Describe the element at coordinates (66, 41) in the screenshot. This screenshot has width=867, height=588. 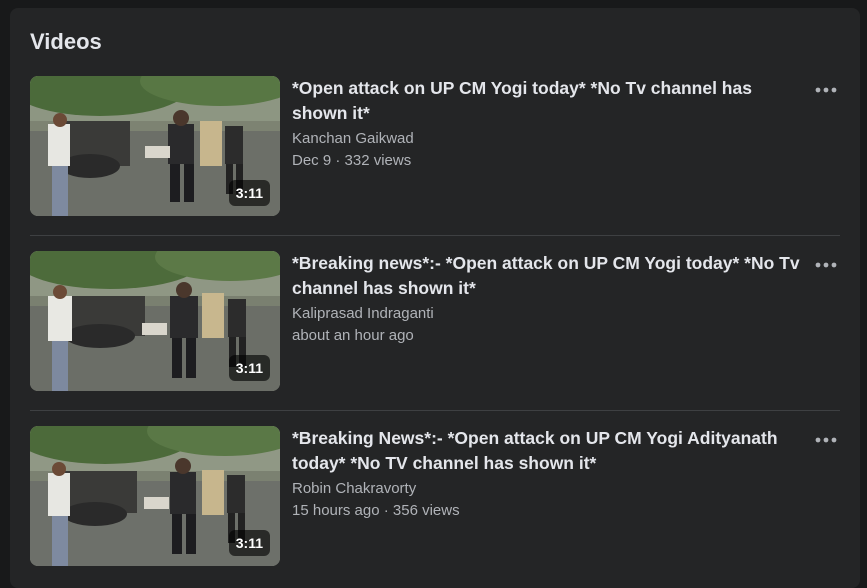
I see `section-title: Videos` at that location.